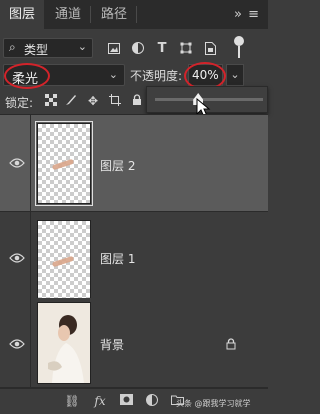  What do you see at coordinates (68, 14) in the screenshot?
I see `tab-channels: 通道` at bounding box center [68, 14].